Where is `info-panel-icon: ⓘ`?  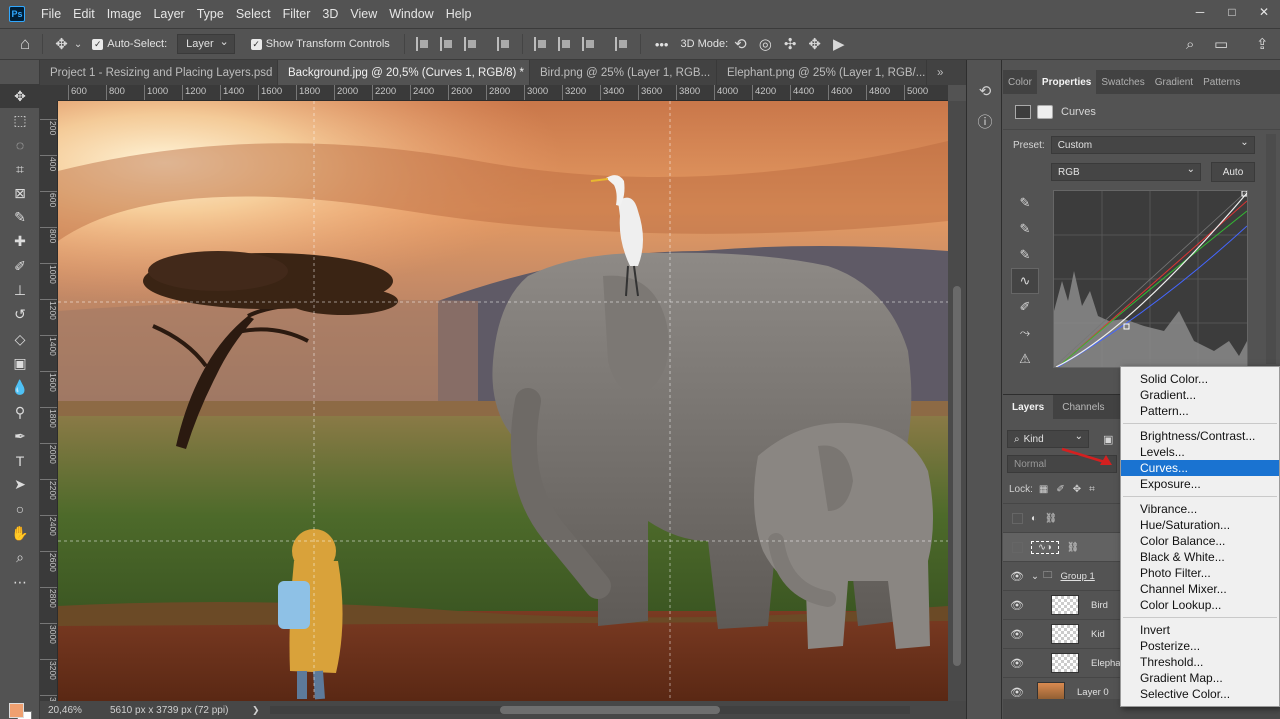 info-panel-icon: ⓘ is located at coordinates (985, 121).